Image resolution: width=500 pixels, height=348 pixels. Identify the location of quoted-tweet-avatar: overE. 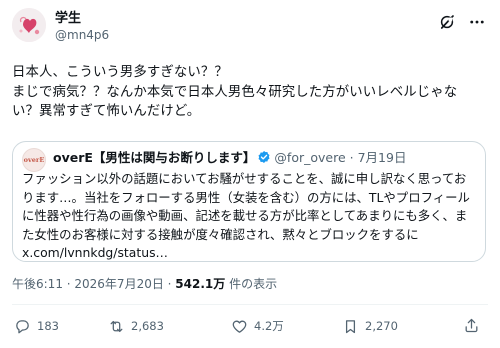
(34, 160).